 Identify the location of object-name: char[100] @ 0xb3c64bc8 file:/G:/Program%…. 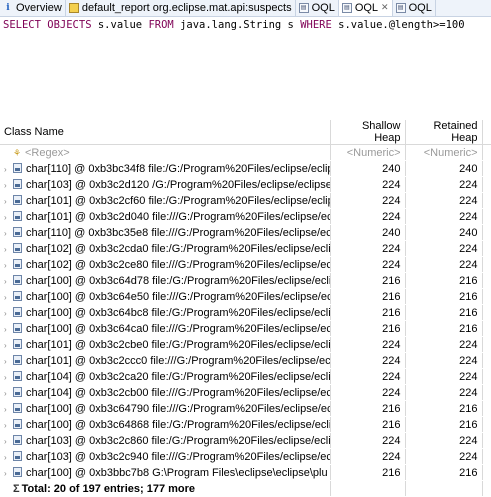
(178, 312).